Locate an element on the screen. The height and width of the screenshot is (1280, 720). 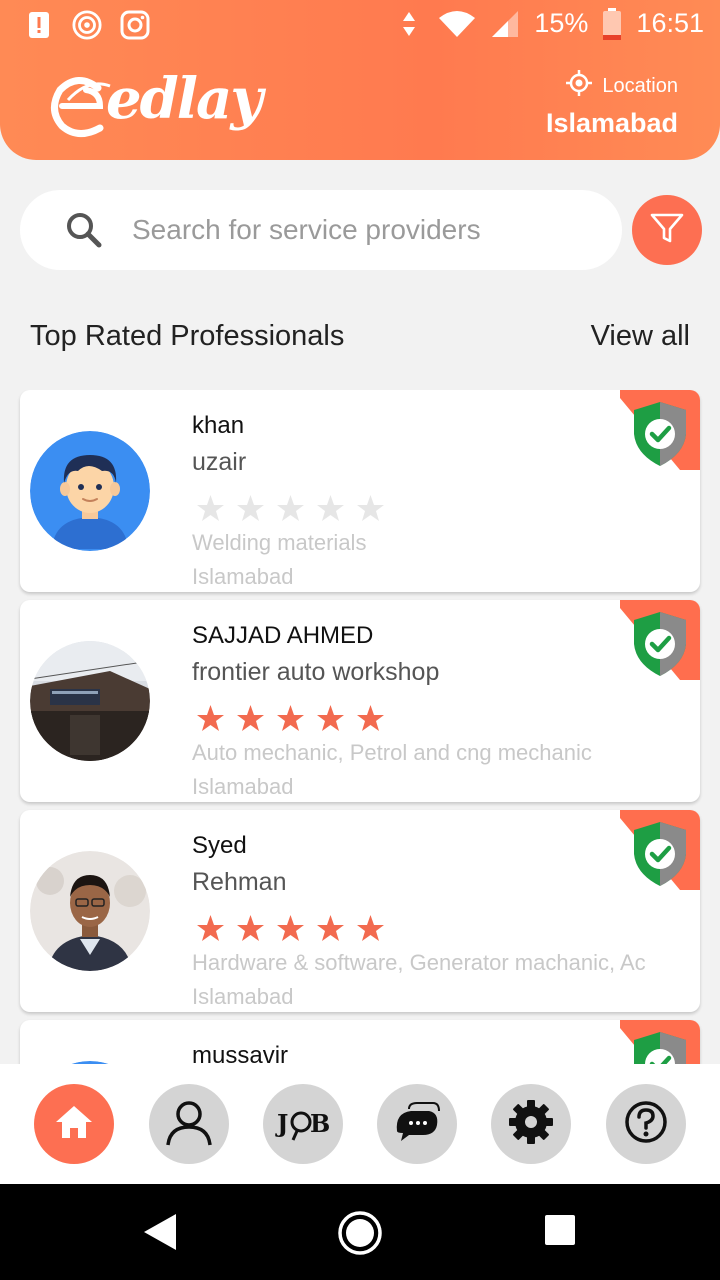
section-title: Top Rated Professionals is located at coordinates (187, 336).